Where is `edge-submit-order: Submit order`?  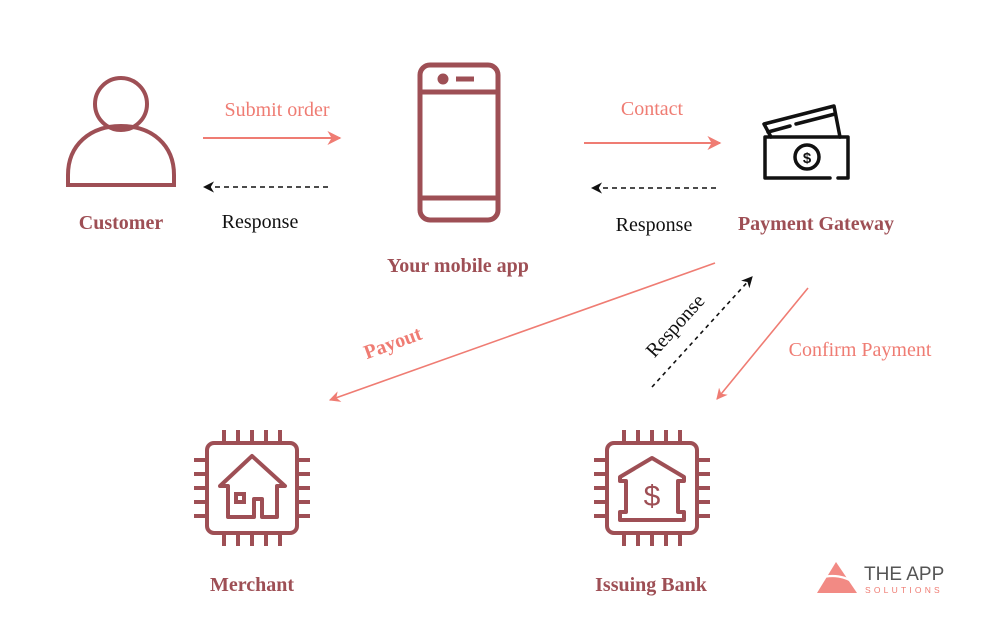
edge-submit-order: Submit order is located at coordinates (272, 122).